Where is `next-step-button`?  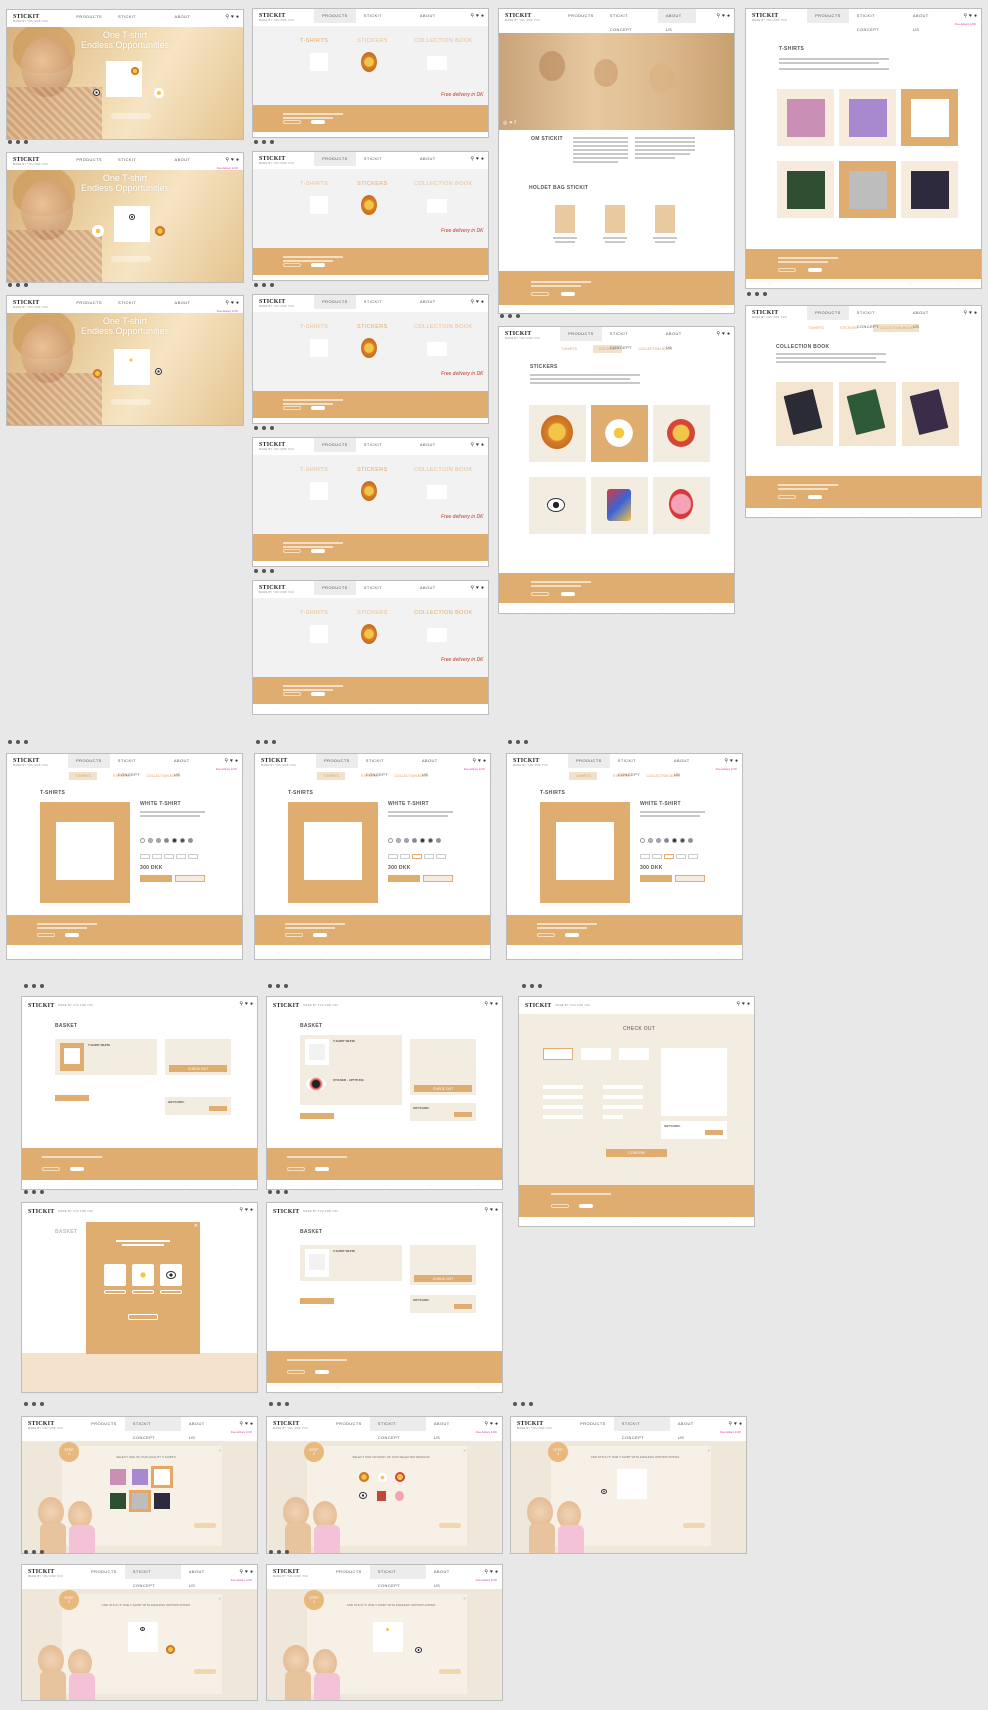
next-step-button is located at coordinates (450, 1671).